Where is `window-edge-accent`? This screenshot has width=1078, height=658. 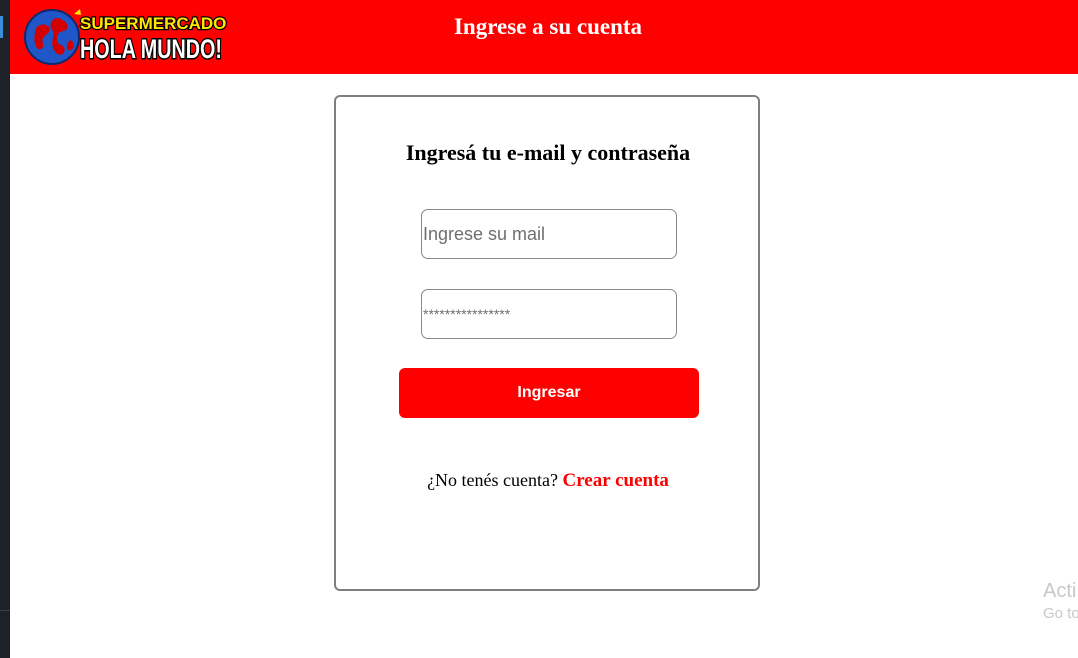
window-edge-accent is located at coordinates (1, 27).